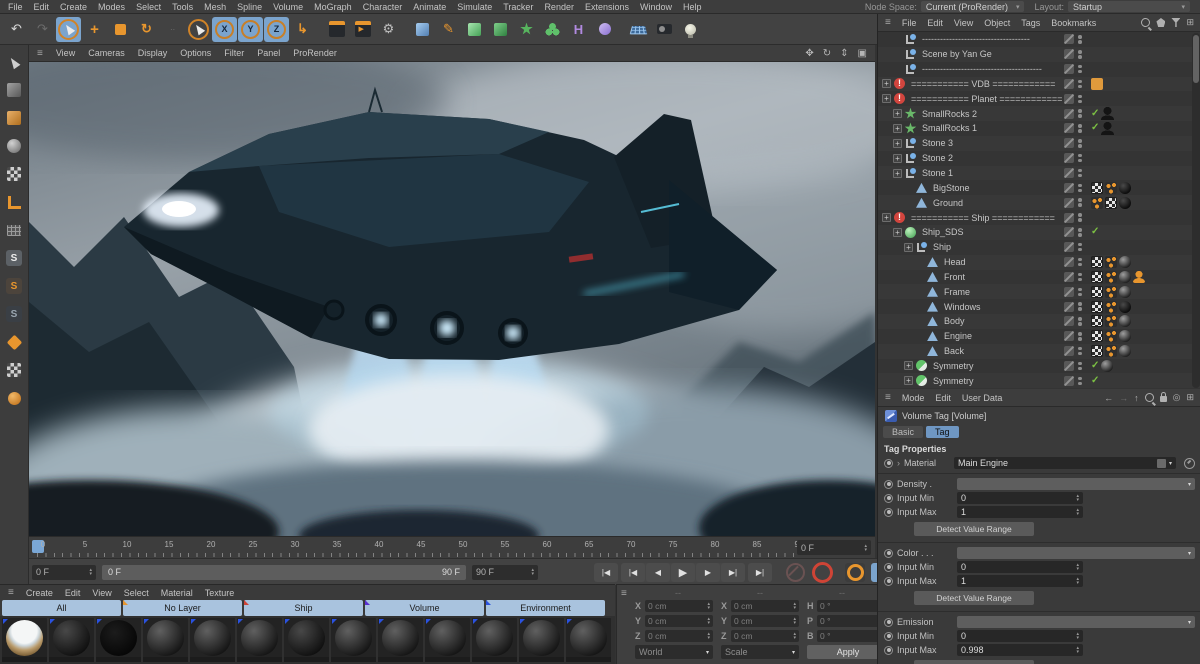 The image size is (1200, 664). I want to click on object-row: + Ship, so click(1039, 247).